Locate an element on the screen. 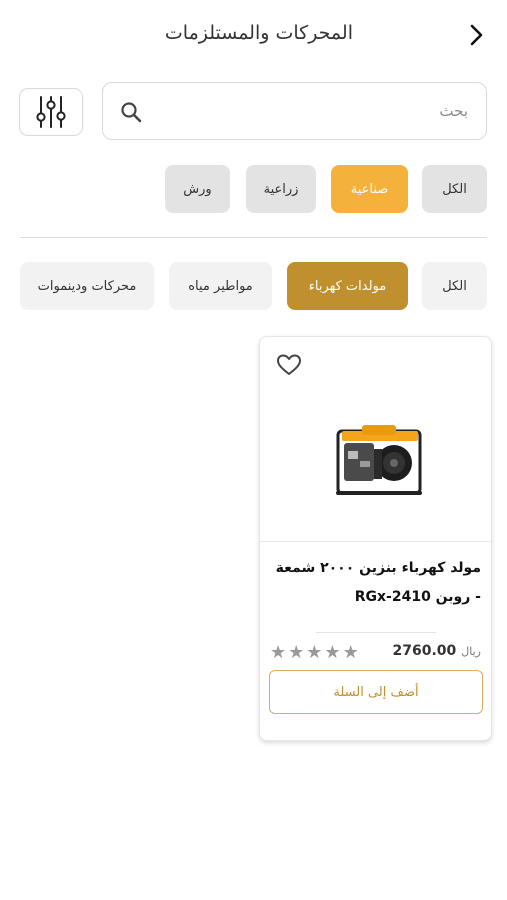 This screenshot has height=900, width=507. filter-button is located at coordinates (51, 112).